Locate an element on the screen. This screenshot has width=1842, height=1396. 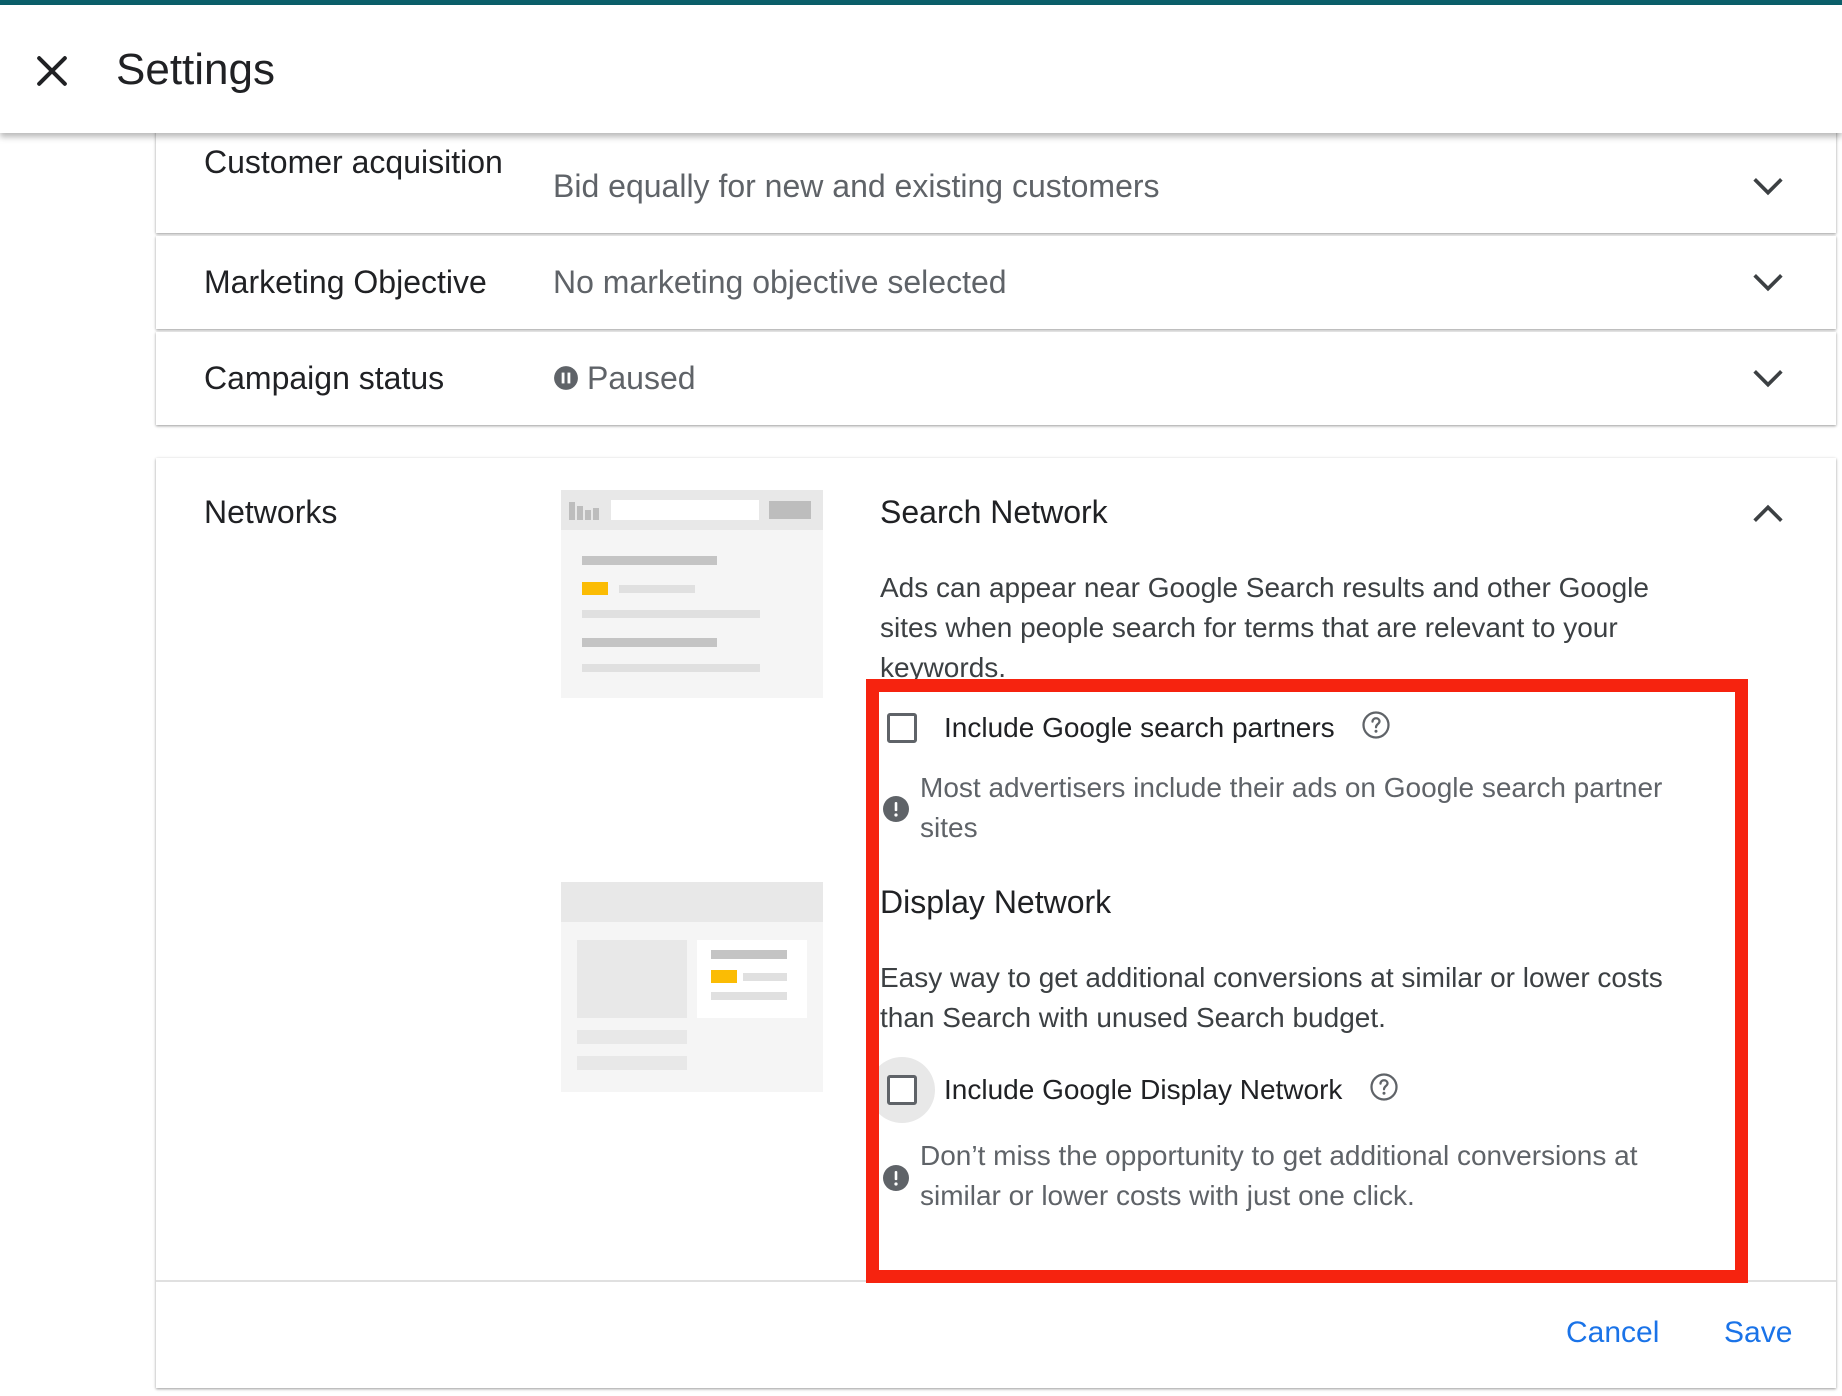
chevron-up-icon is located at coordinates (1768, 514).